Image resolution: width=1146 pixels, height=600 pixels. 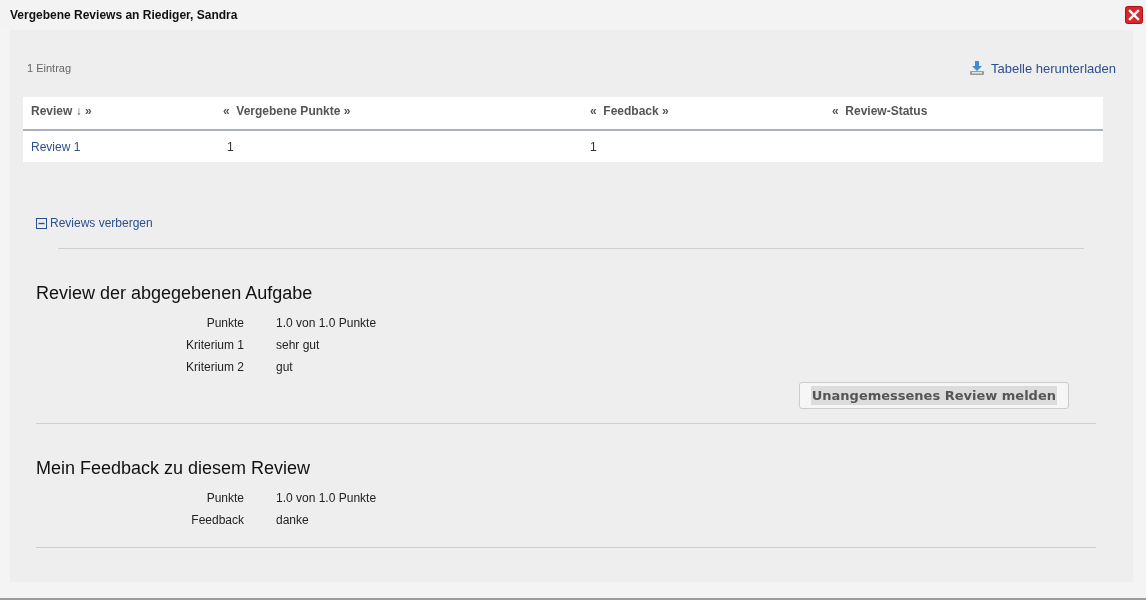 What do you see at coordinates (976, 68) in the screenshot?
I see `download-icon` at bounding box center [976, 68].